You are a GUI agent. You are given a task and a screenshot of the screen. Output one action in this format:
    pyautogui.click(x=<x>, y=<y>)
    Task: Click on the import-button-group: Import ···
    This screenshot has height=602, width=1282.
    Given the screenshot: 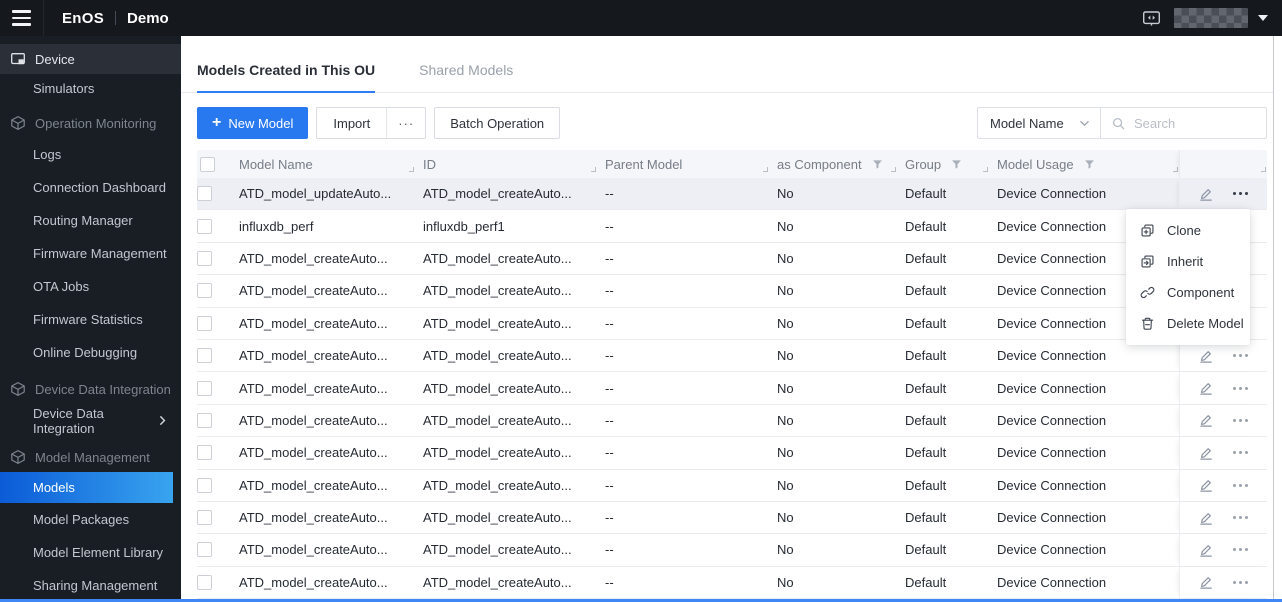 What is the action you would take?
    pyautogui.click(x=371, y=123)
    